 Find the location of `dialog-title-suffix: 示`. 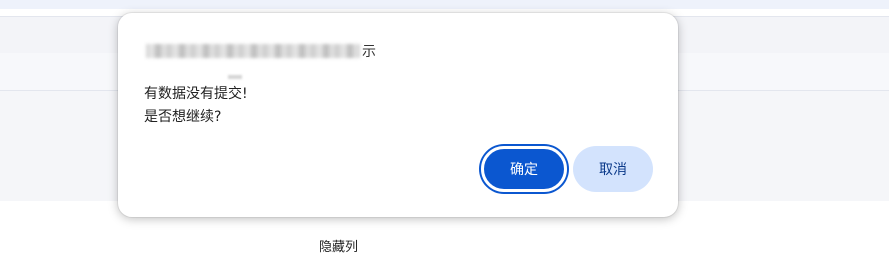

dialog-title-suffix: 示 is located at coordinates (369, 52).